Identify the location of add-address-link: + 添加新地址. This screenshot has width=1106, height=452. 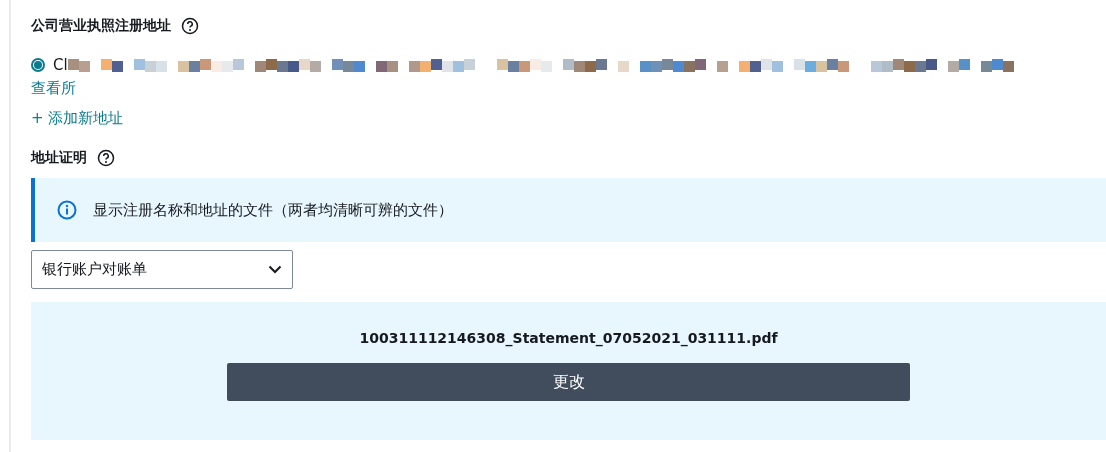
(77, 118).